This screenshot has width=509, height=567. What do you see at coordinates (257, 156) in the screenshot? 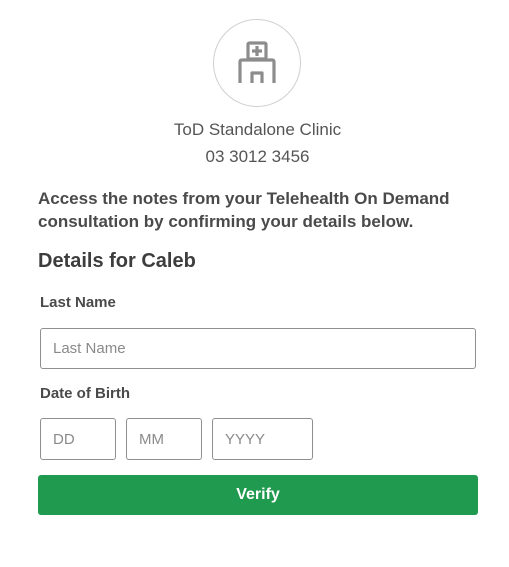
I see `clinic-phone: 03 3012 3456` at bounding box center [257, 156].